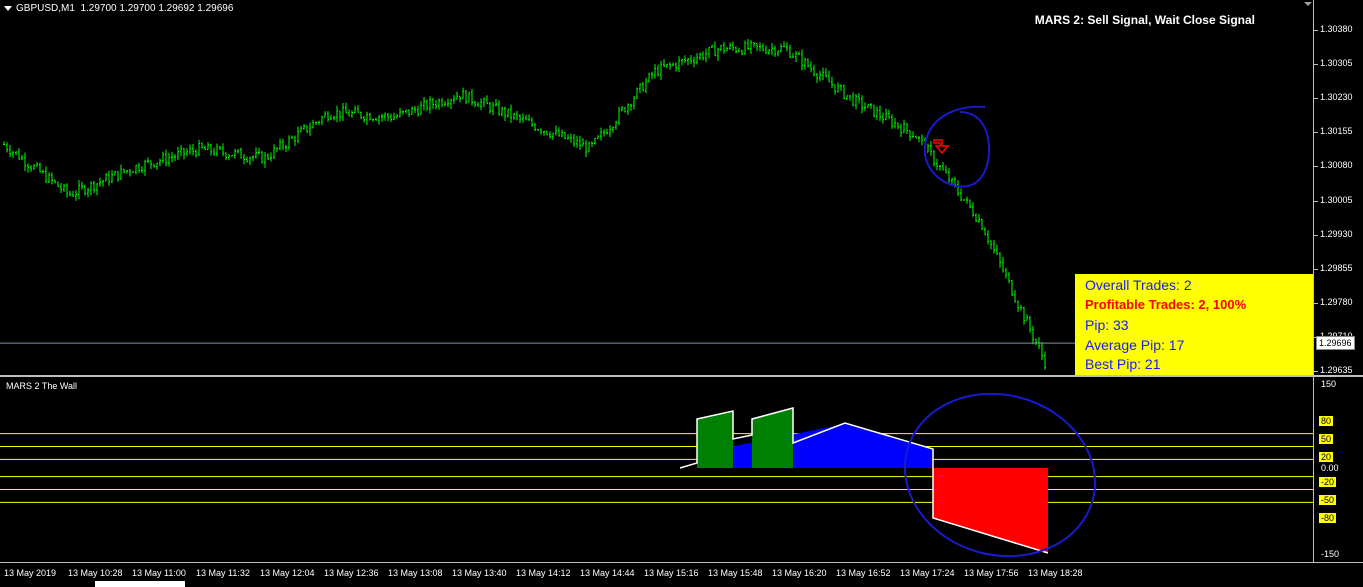 The width and height of the screenshot is (1363, 587). I want to click on signal-annotation-circle, so click(956, 146).